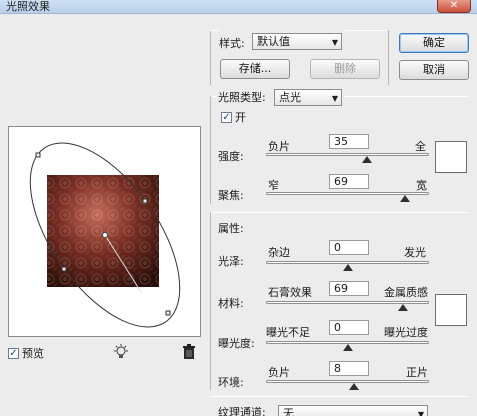  I want to click on style-select-value: 默认值, so click(273, 41).